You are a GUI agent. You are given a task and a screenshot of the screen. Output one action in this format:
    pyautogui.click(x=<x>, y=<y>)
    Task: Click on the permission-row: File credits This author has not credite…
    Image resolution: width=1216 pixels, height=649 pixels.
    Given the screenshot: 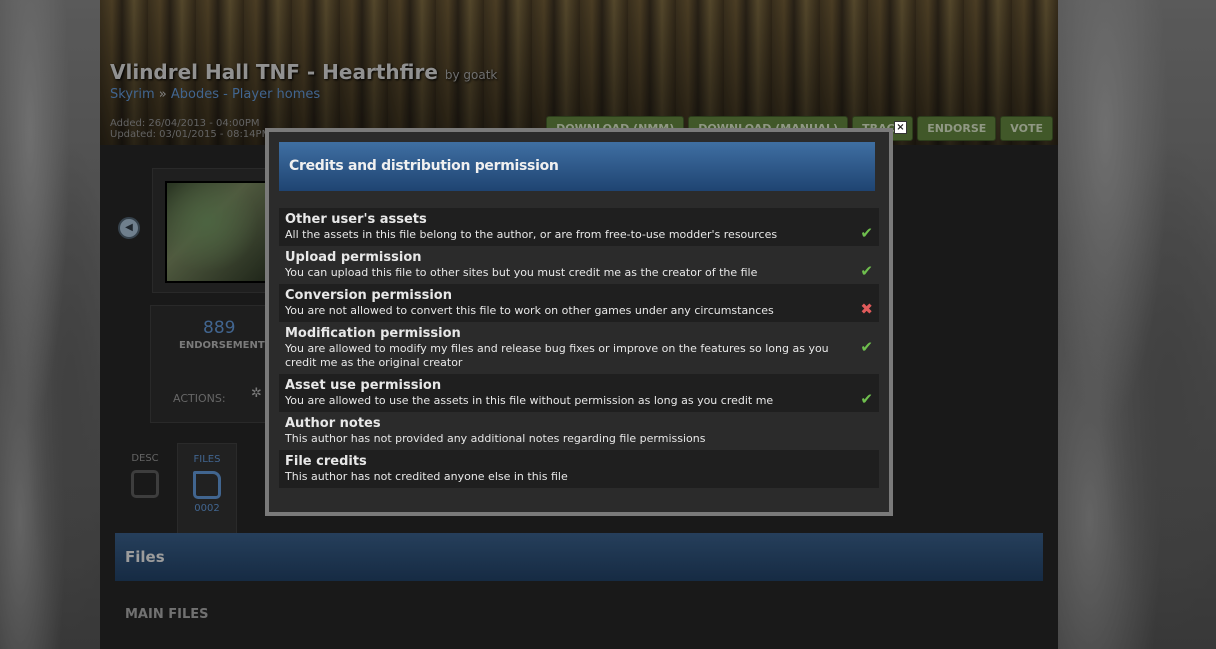 What is the action you would take?
    pyautogui.click(x=579, y=469)
    